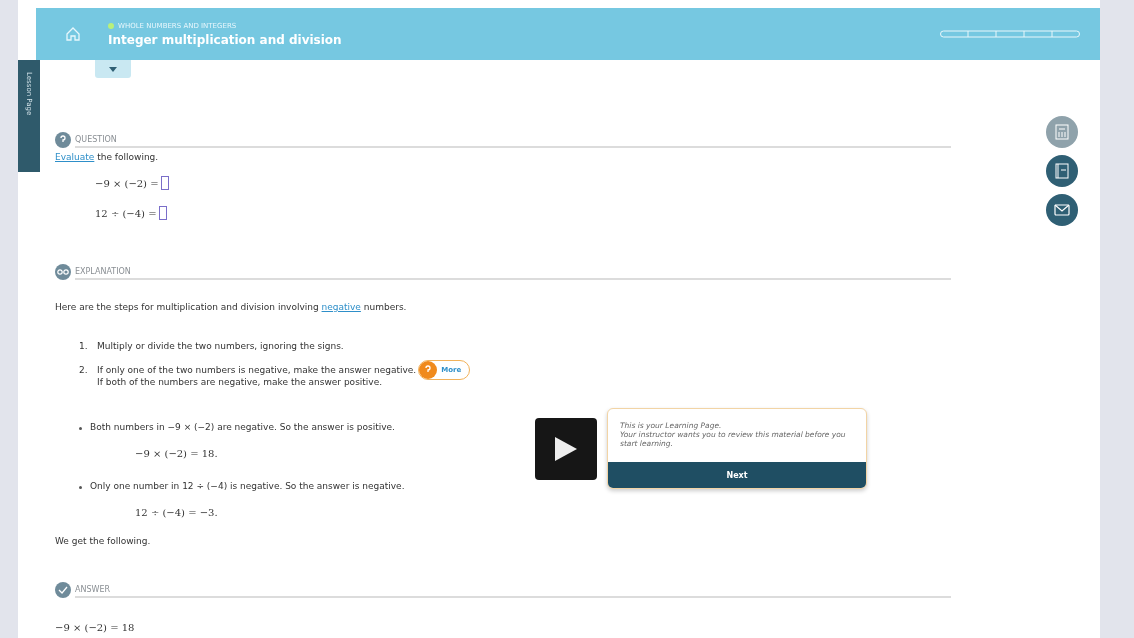 This screenshot has width=1134, height=638. What do you see at coordinates (1062, 132) in the screenshot?
I see `calculator-icon` at bounding box center [1062, 132].